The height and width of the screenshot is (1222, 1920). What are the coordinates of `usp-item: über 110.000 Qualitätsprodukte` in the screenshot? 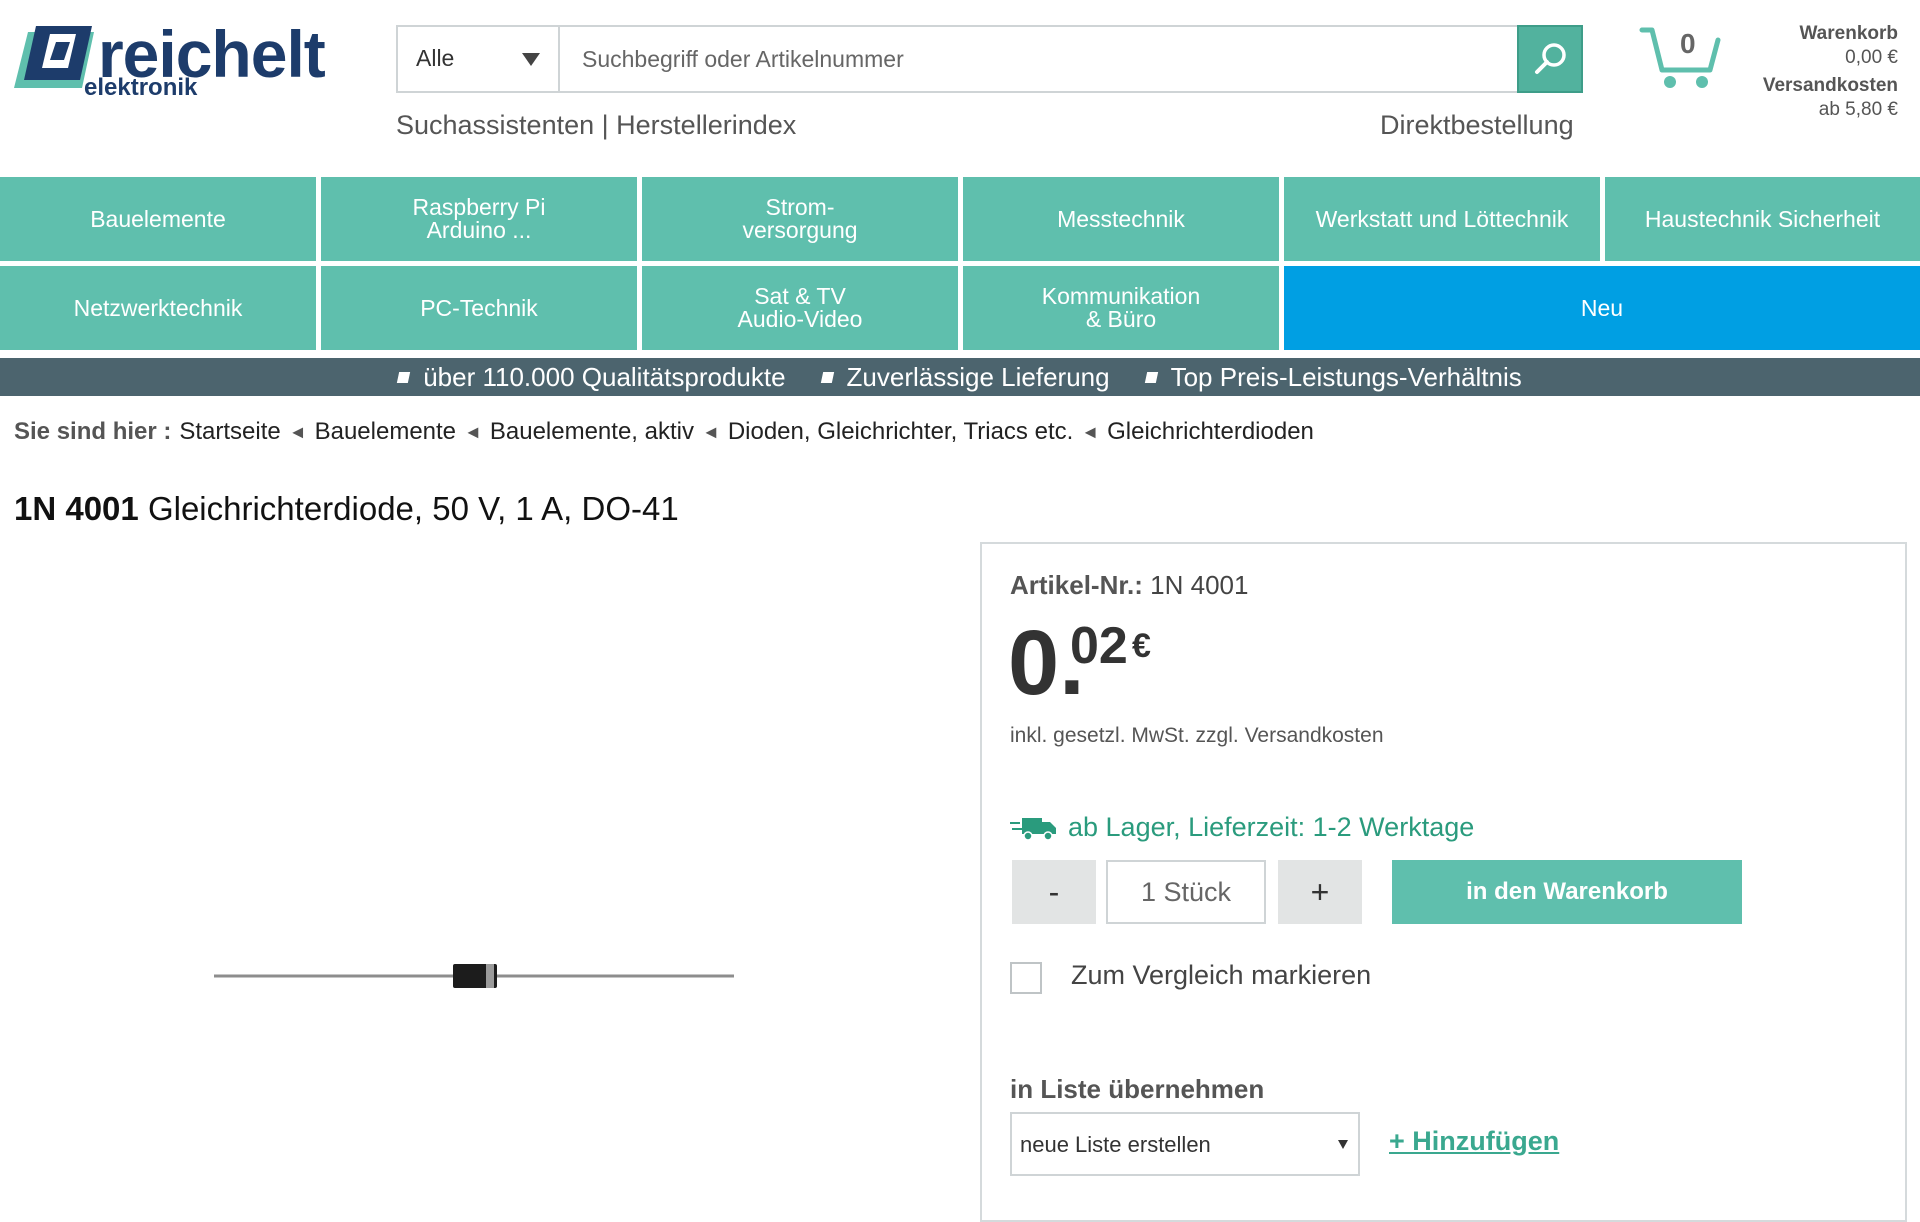 It's located at (591, 377).